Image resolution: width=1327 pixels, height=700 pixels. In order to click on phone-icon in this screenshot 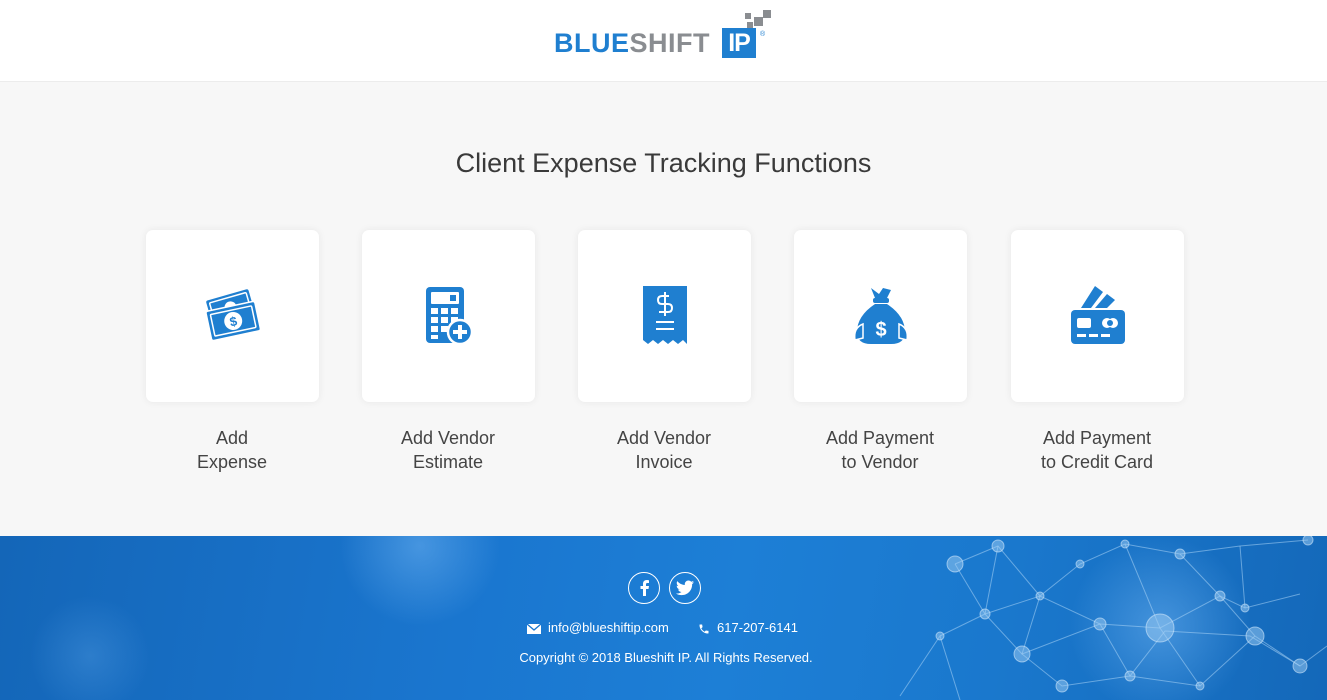, I will do `click(704, 629)`.